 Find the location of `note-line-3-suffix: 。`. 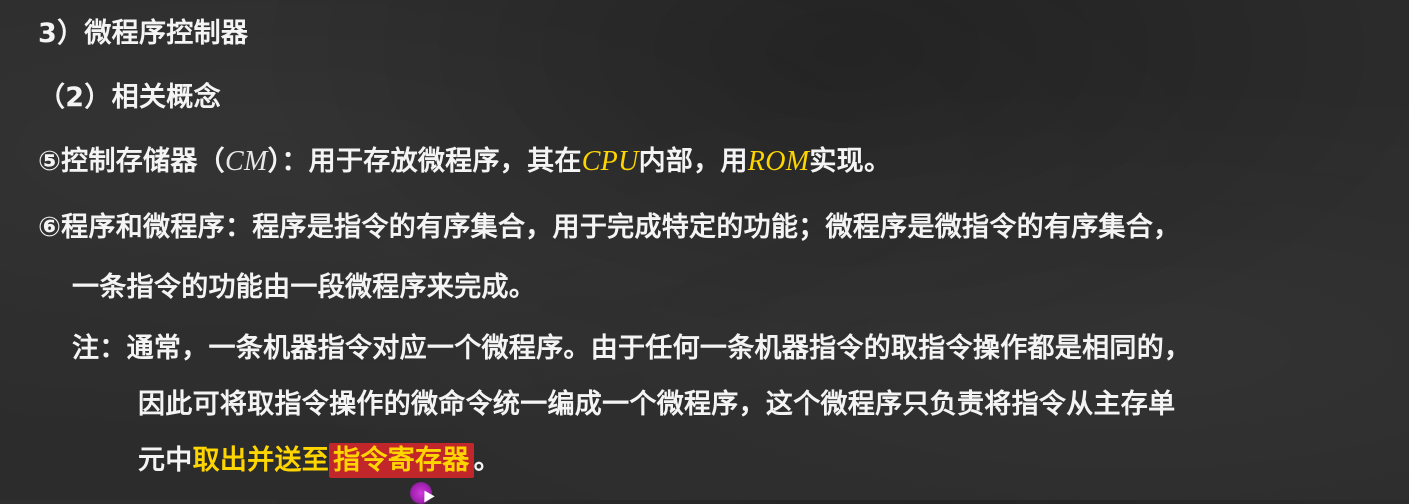

note-line-3-suffix: 。 is located at coordinates (487, 460).